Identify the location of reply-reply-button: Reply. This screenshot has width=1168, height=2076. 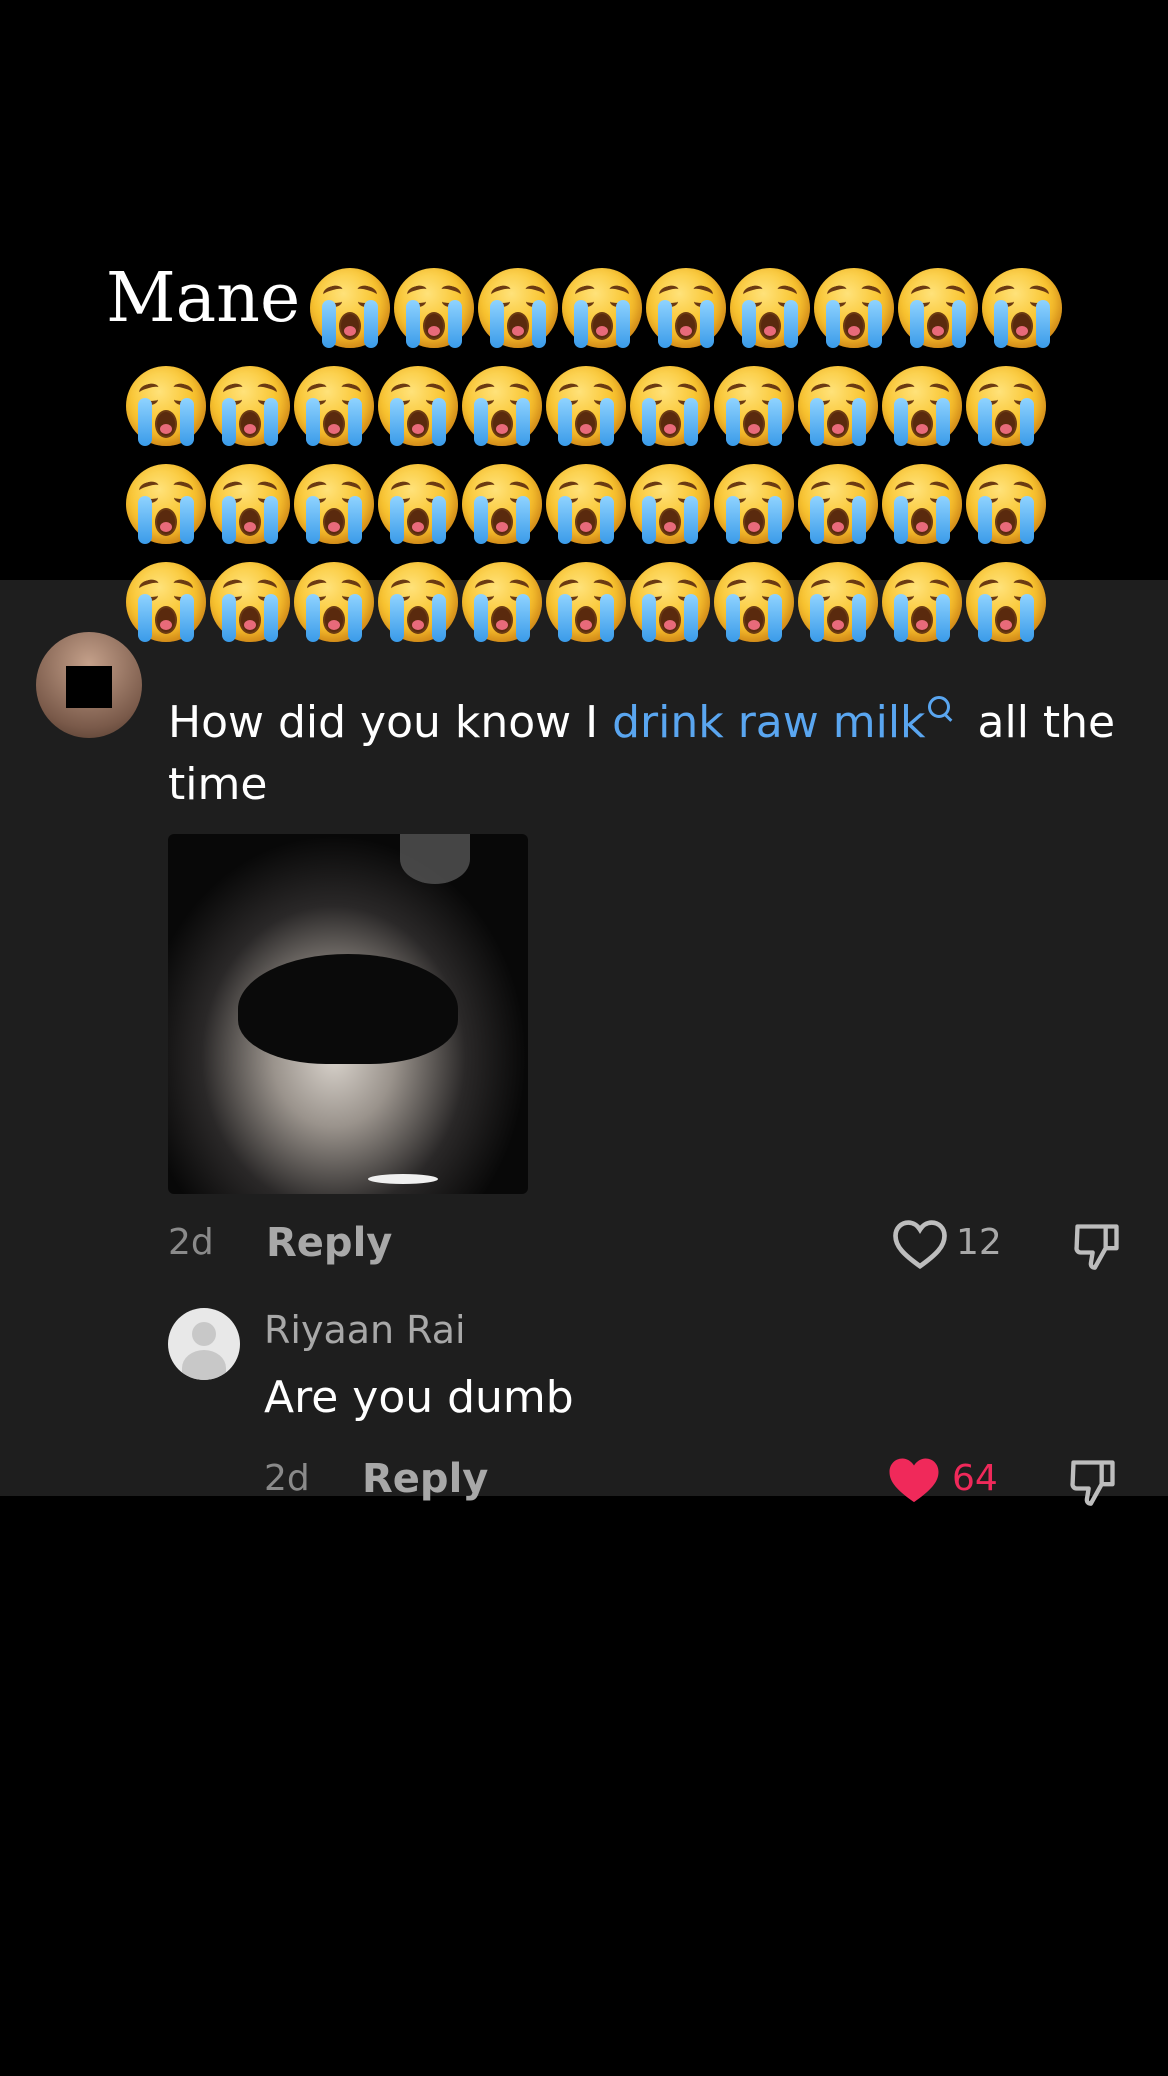
(425, 1479).